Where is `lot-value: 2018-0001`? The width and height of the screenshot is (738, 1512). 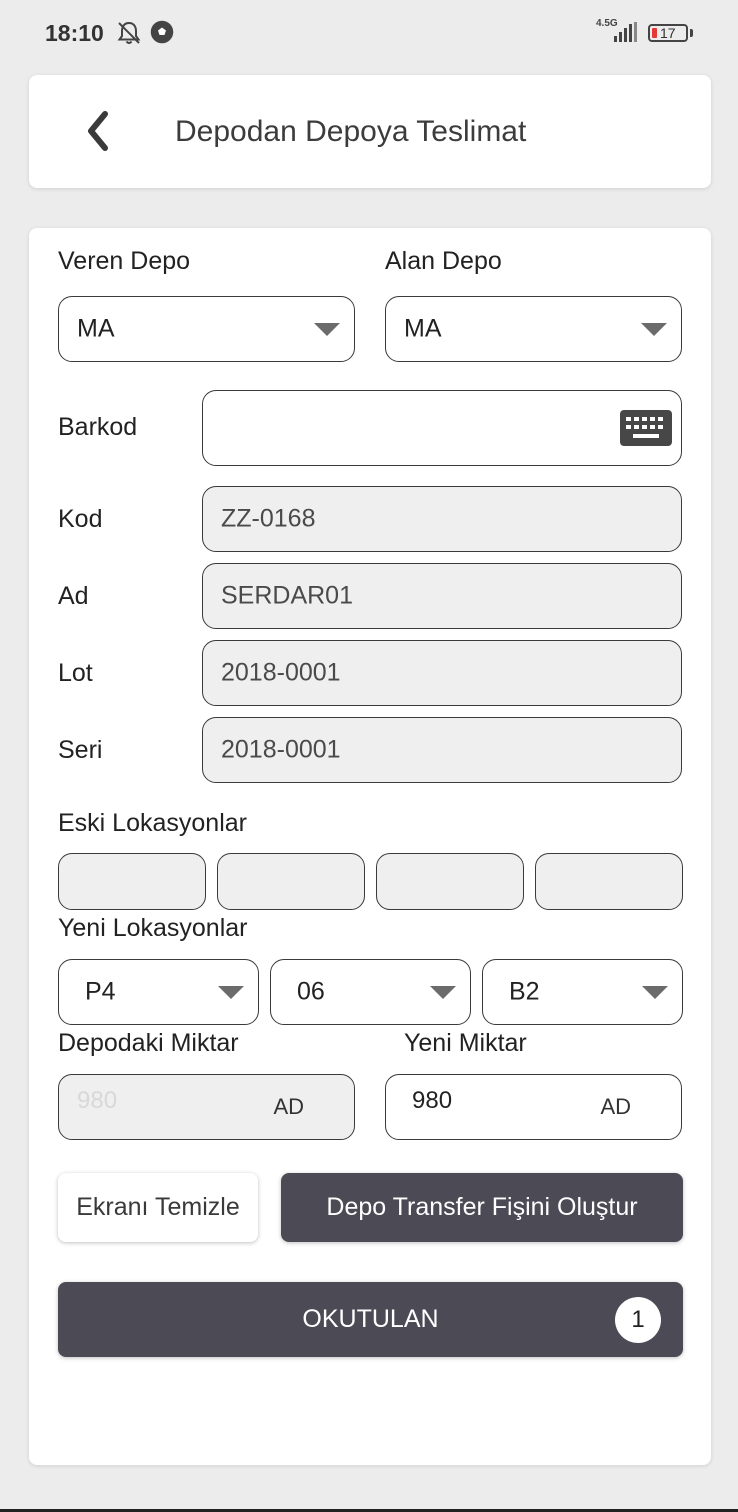 lot-value: 2018-0001 is located at coordinates (281, 672).